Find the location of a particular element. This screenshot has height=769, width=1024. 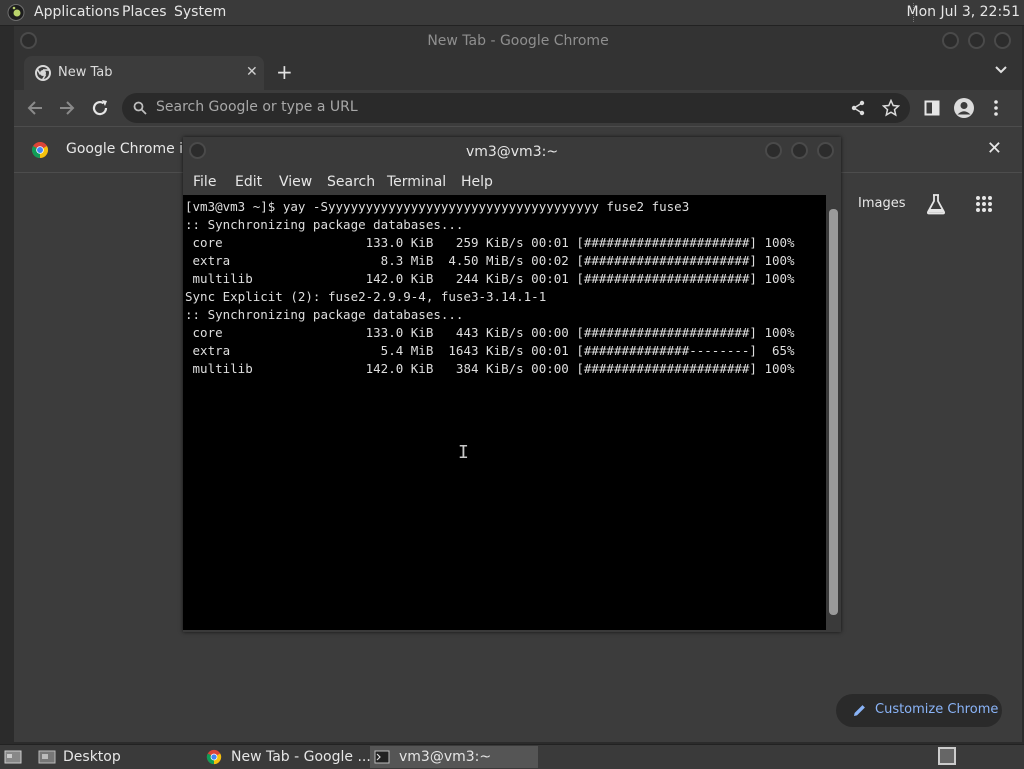

menu-file: File is located at coordinates (204, 182).